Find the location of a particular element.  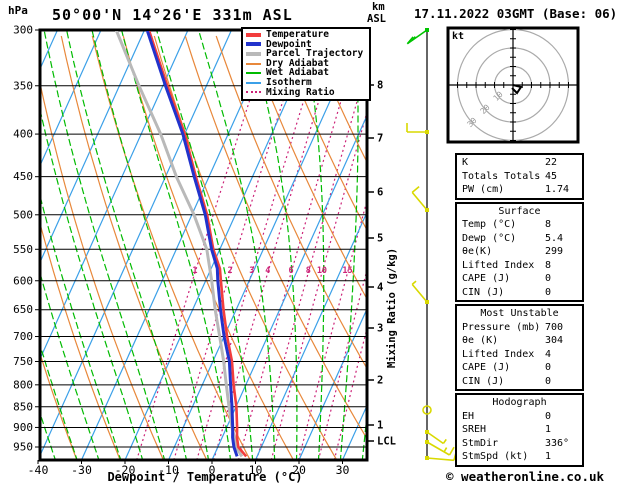

table-row: SREH 1 is located at coordinates (519, 430).